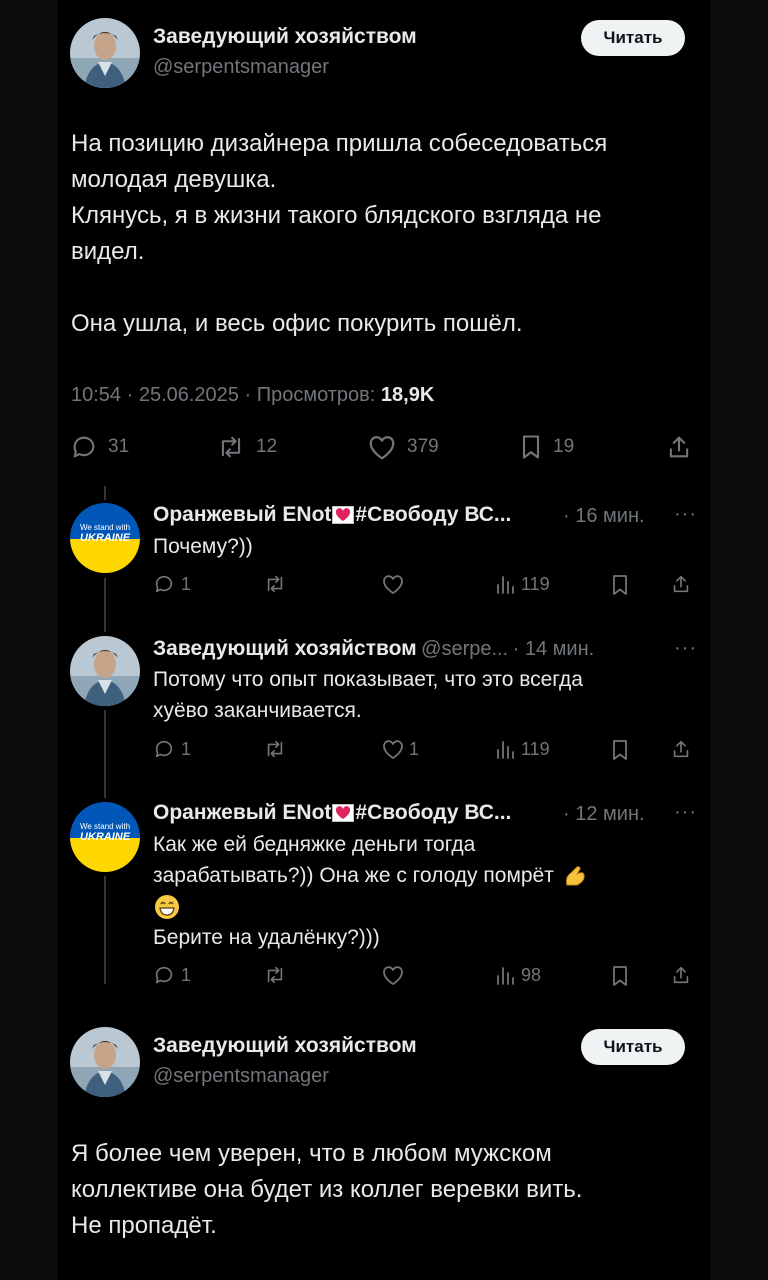 Image resolution: width=768 pixels, height=1280 pixels. Describe the element at coordinates (174, 179) in the screenshot. I see `post-text-line: молодая девушка.` at that location.